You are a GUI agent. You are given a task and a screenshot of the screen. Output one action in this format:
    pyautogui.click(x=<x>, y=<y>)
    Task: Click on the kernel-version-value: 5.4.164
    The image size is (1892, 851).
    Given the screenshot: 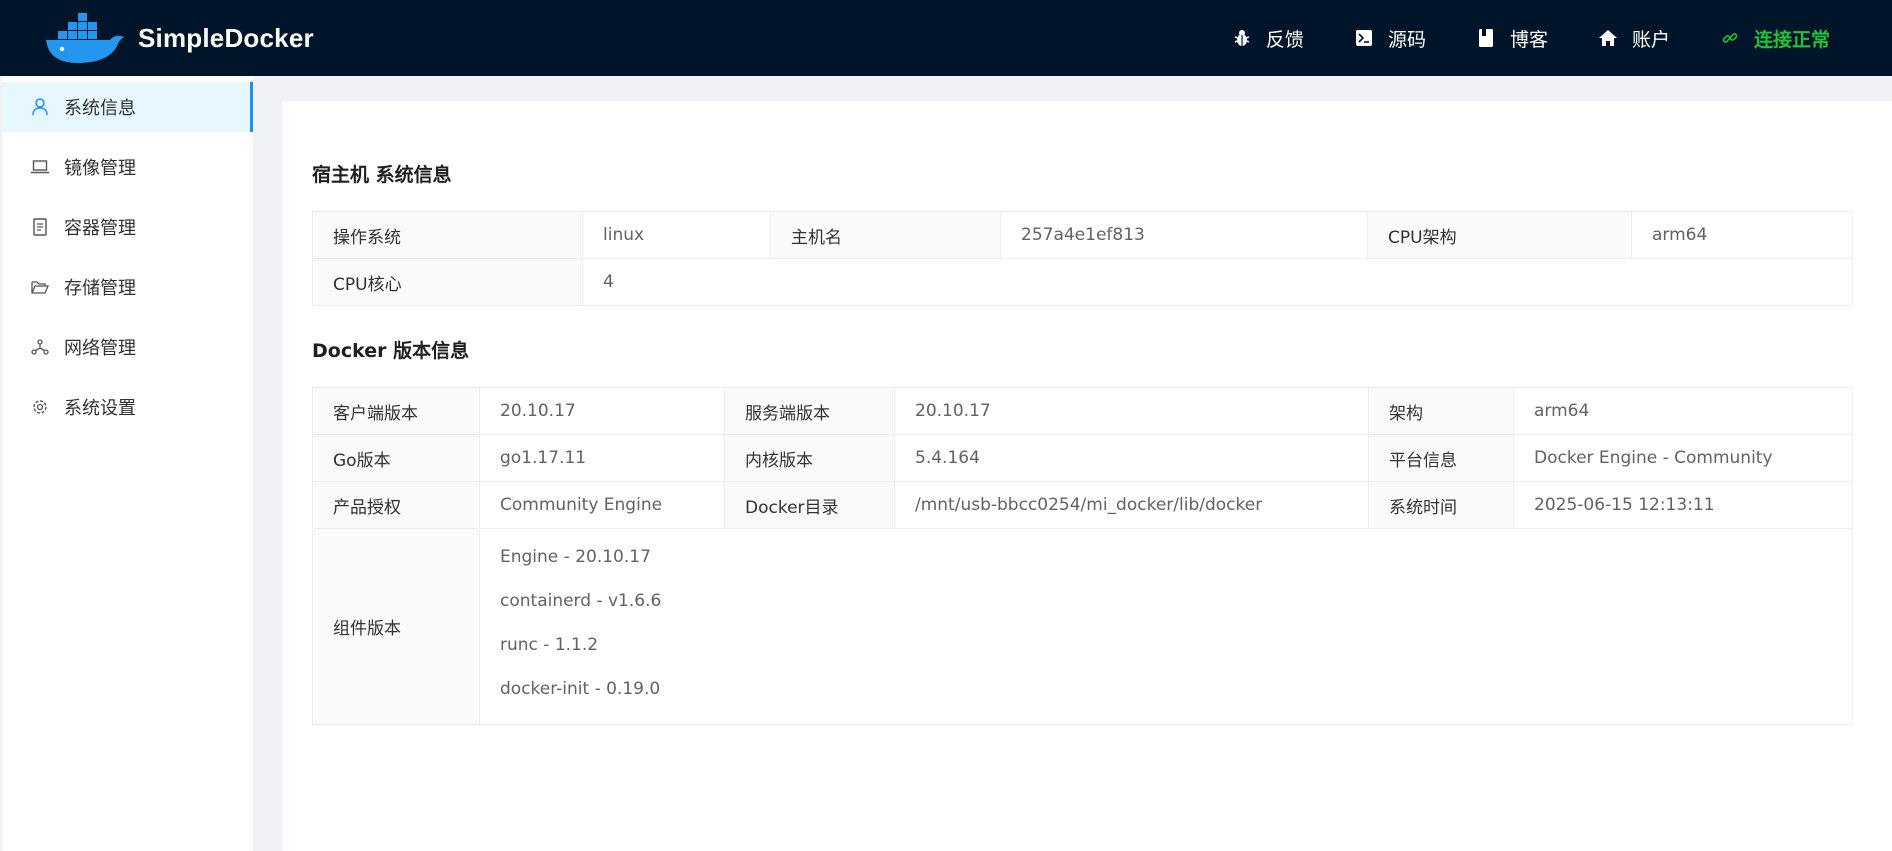 What is the action you would take?
    pyautogui.click(x=1131, y=458)
    